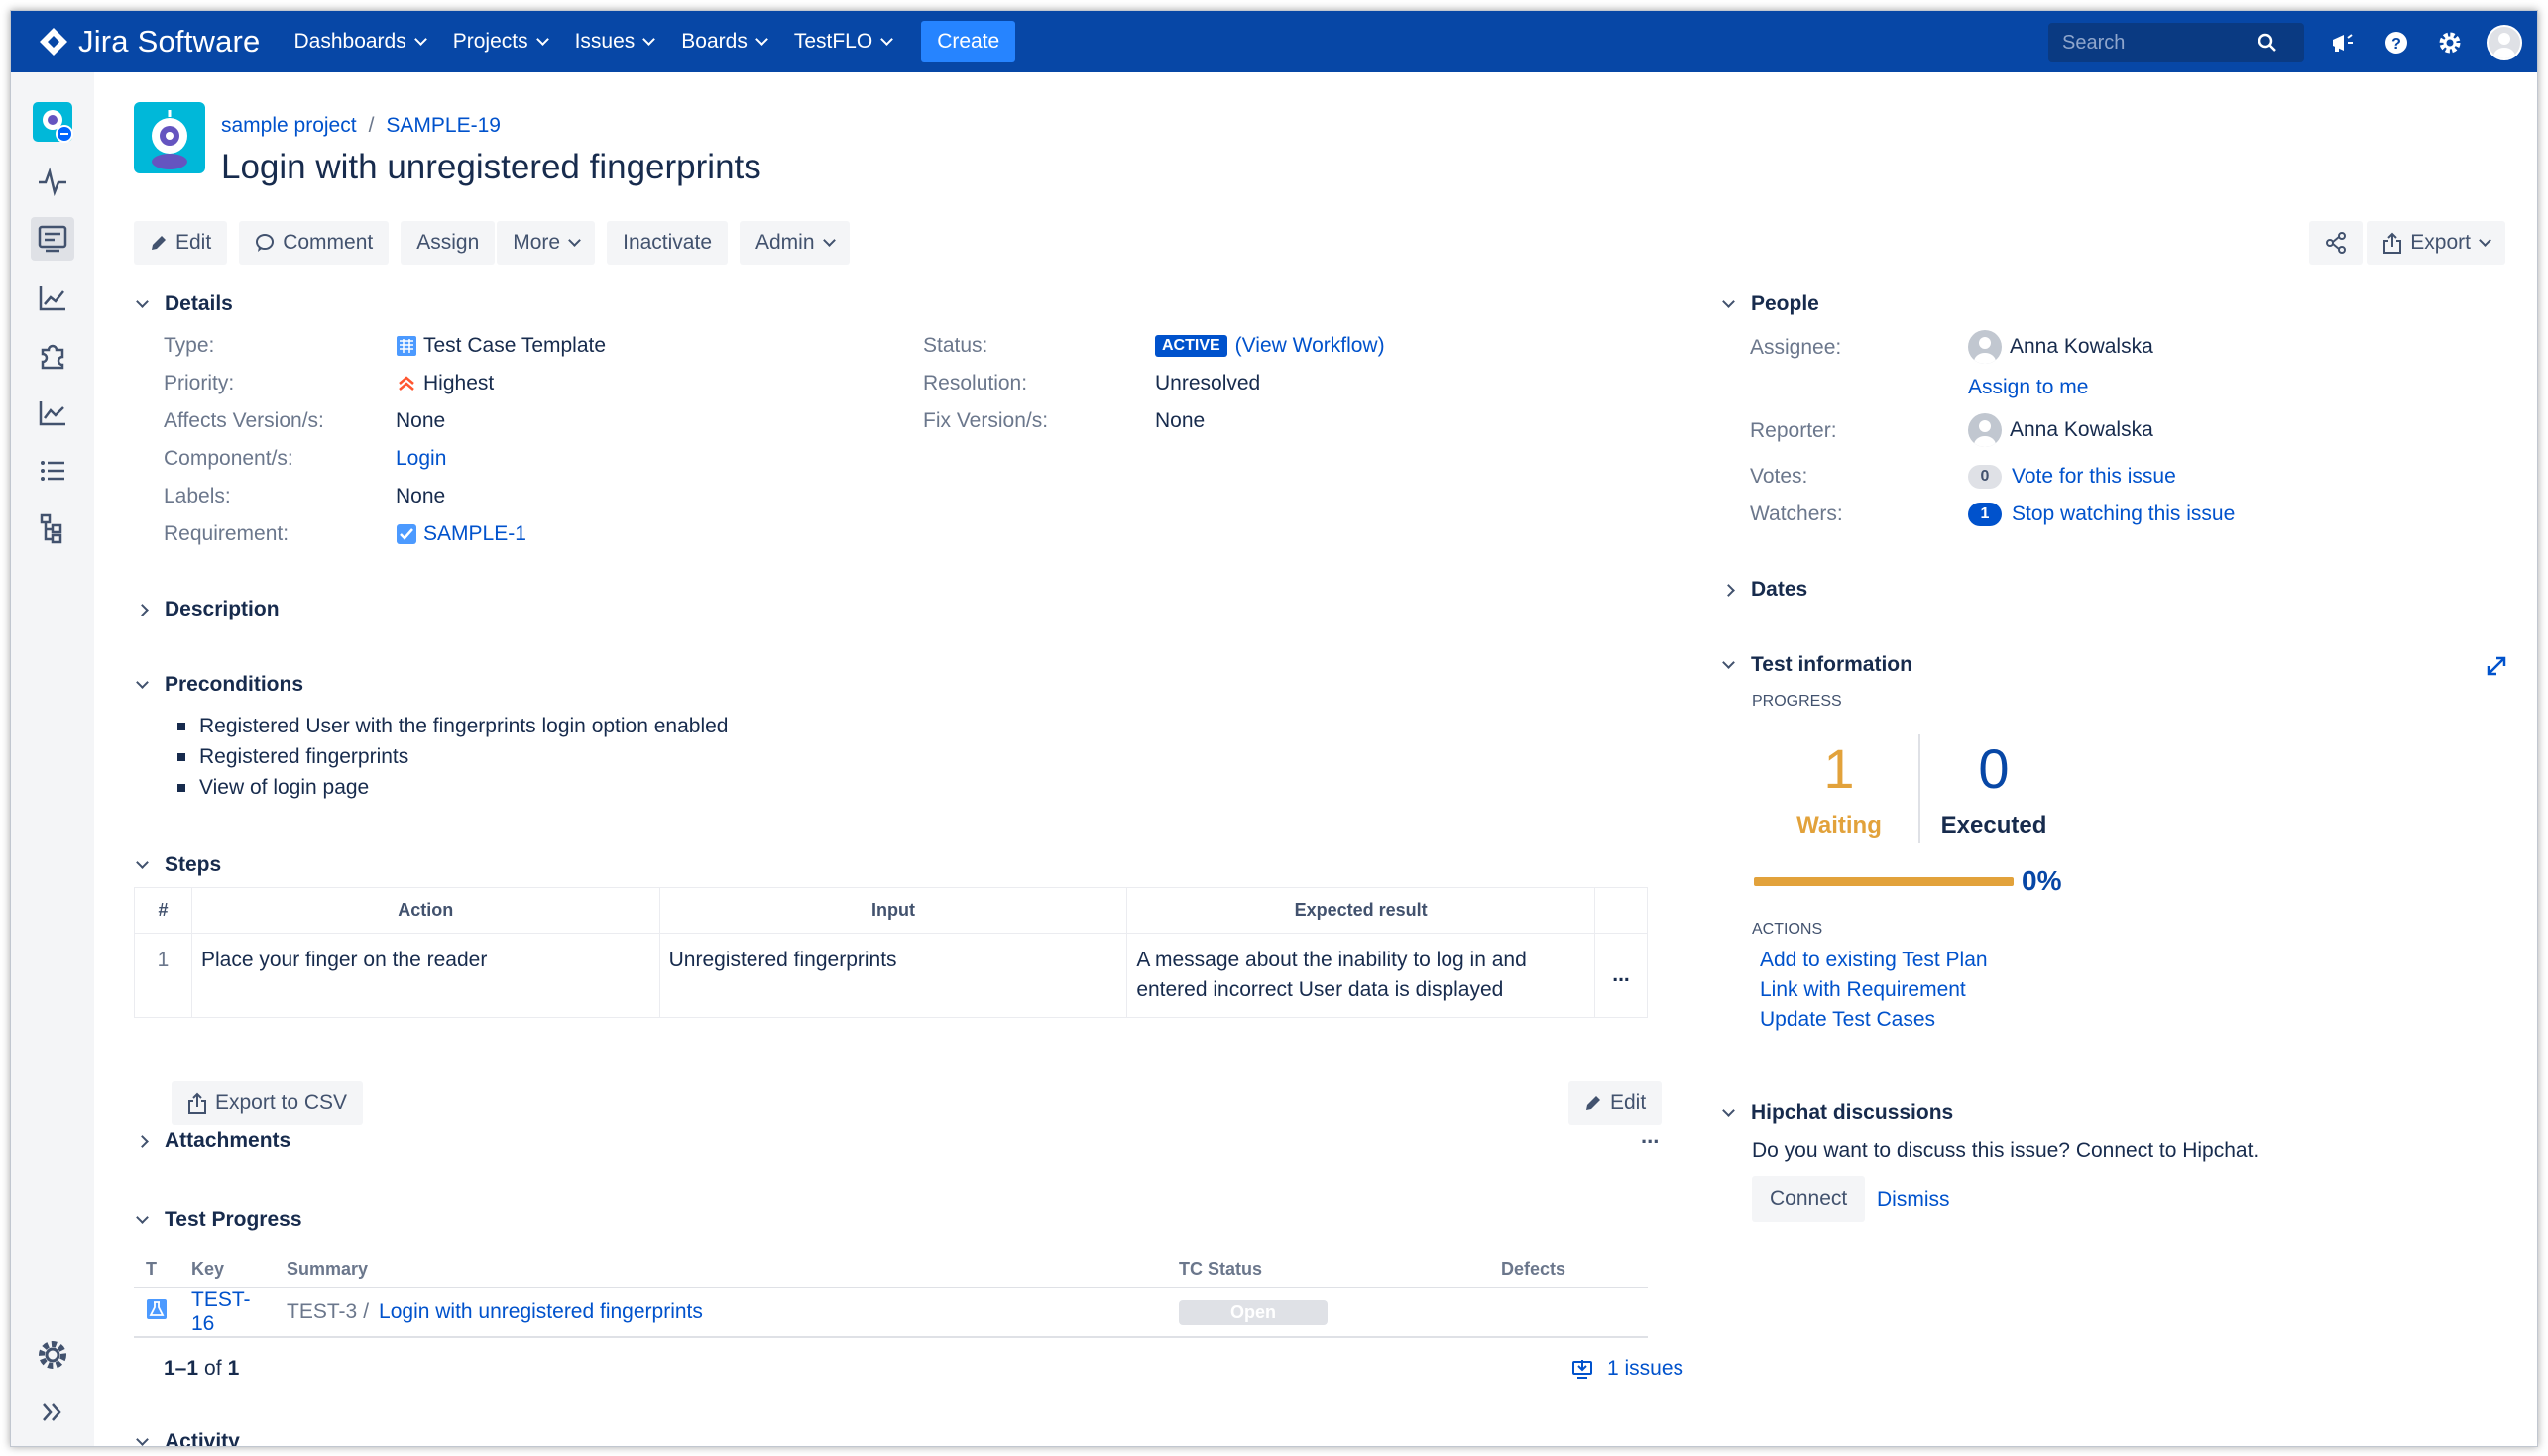  What do you see at coordinates (1994, 768) in the screenshot?
I see `executed-count: 0` at bounding box center [1994, 768].